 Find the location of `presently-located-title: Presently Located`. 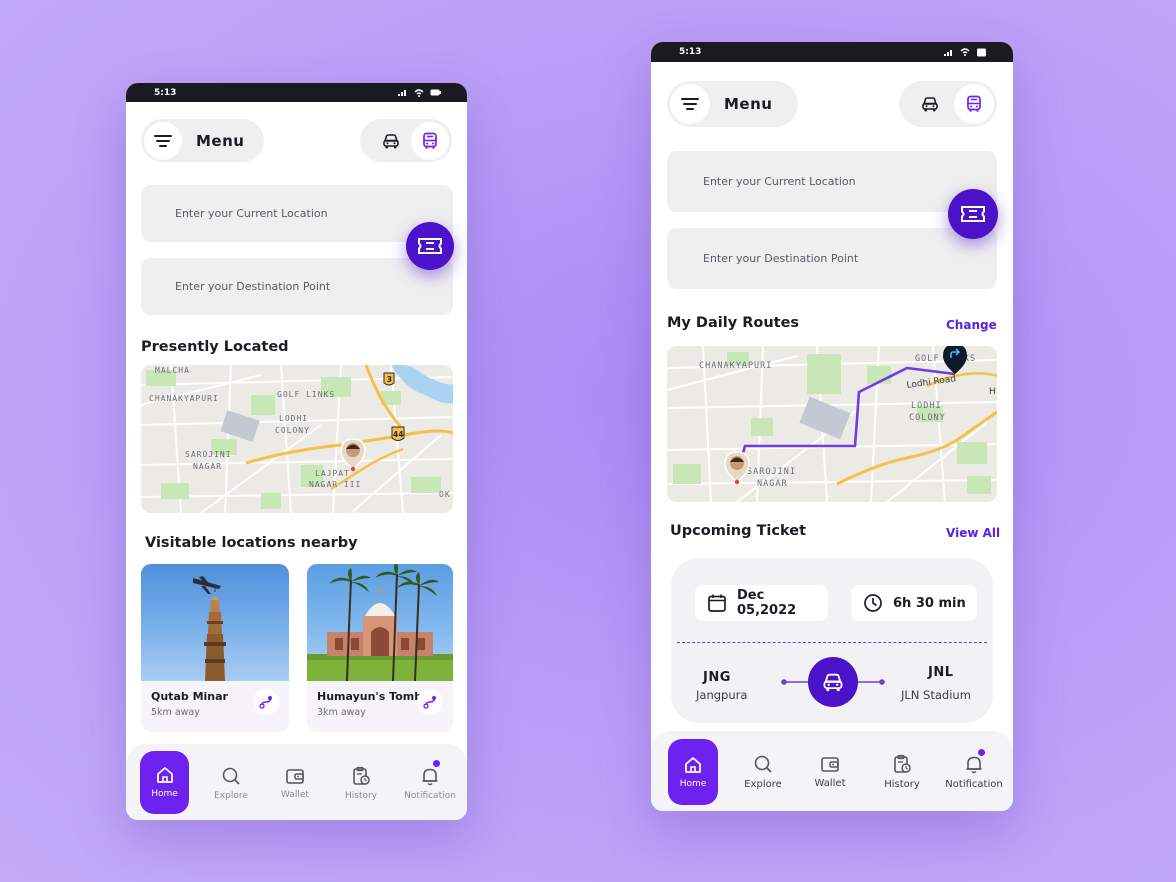

presently-located-title: Presently Located is located at coordinates (215, 347).